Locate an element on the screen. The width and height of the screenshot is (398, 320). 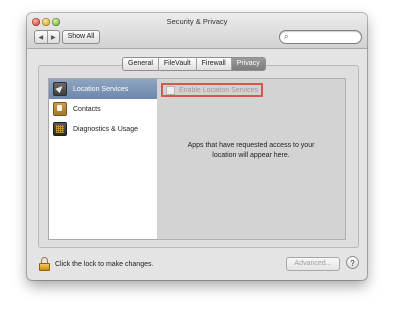
service-label: Location Services is located at coordinates (101, 89).